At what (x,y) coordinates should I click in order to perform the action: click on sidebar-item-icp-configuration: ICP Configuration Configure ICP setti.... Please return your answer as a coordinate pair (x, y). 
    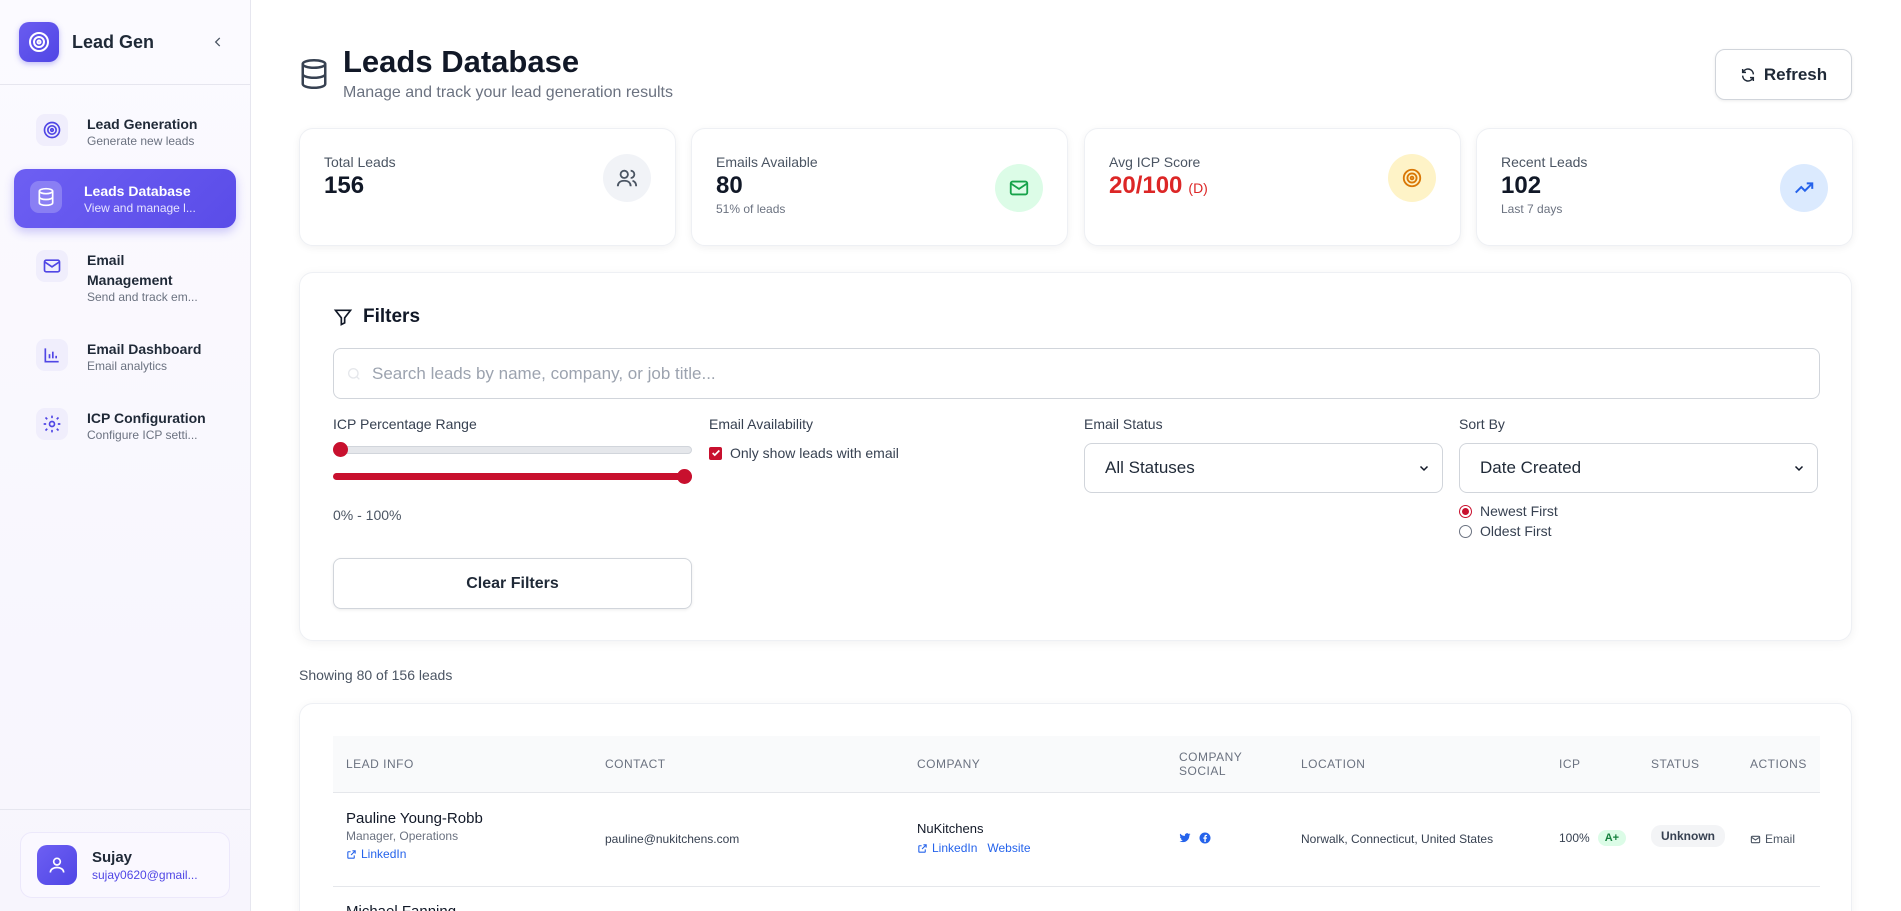
    Looking at the image, I should click on (125, 424).